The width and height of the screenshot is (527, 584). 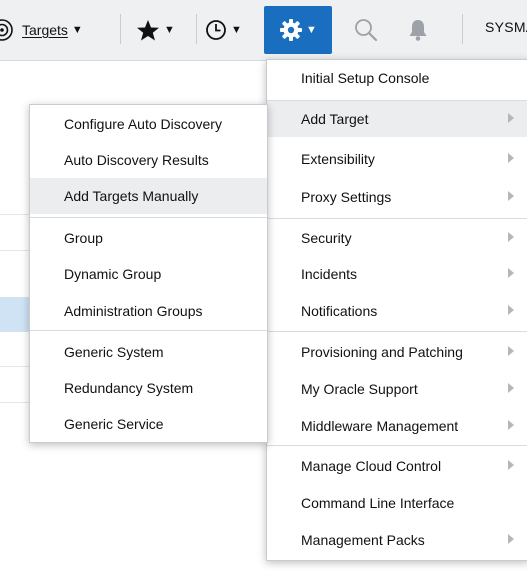 What do you see at coordinates (45, 30) in the screenshot?
I see `targets-menu-label: Targets` at bounding box center [45, 30].